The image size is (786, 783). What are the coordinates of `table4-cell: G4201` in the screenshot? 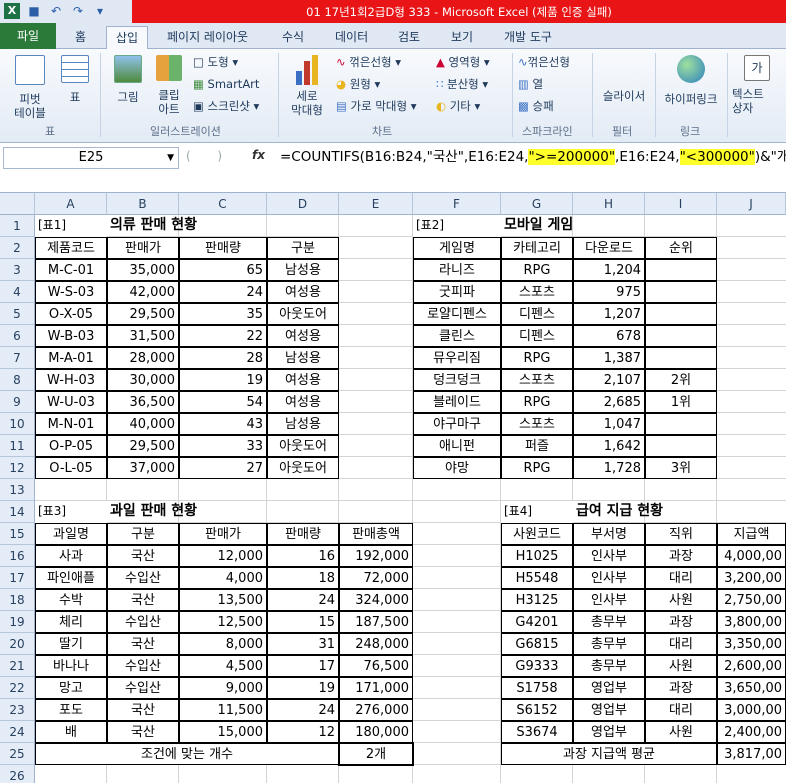 It's located at (537, 622).